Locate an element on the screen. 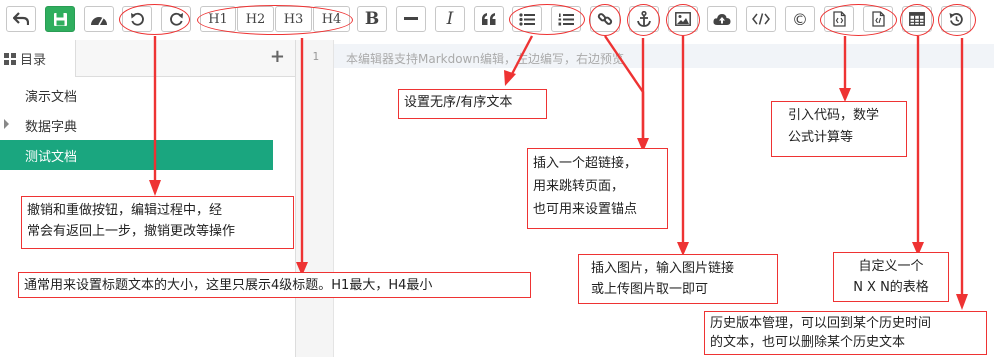 This screenshot has height=357, width=994. upload-button is located at coordinates (722, 19).